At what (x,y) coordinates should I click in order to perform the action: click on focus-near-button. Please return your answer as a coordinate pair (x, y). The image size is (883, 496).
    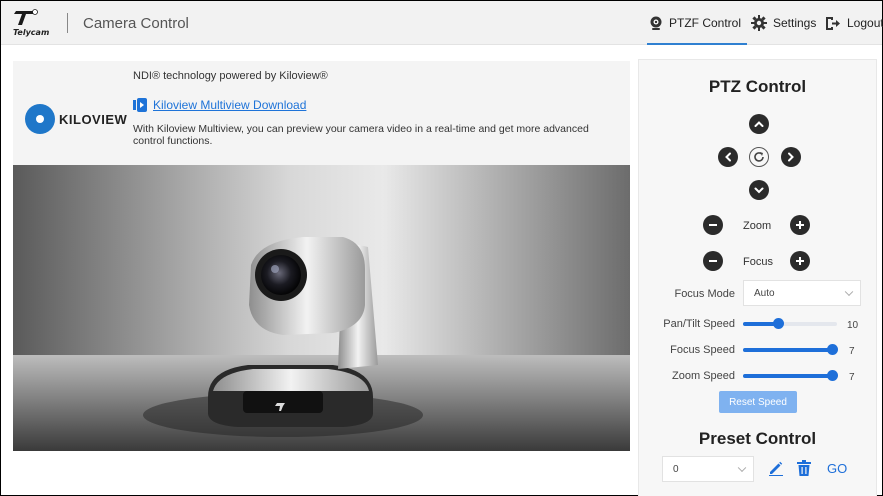
    Looking at the image, I should click on (713, 261).